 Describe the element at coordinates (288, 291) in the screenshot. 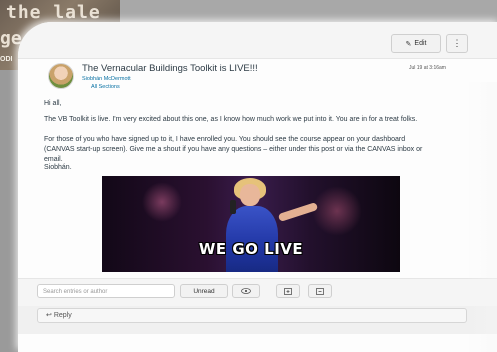

I see `expand-icon` at that location.